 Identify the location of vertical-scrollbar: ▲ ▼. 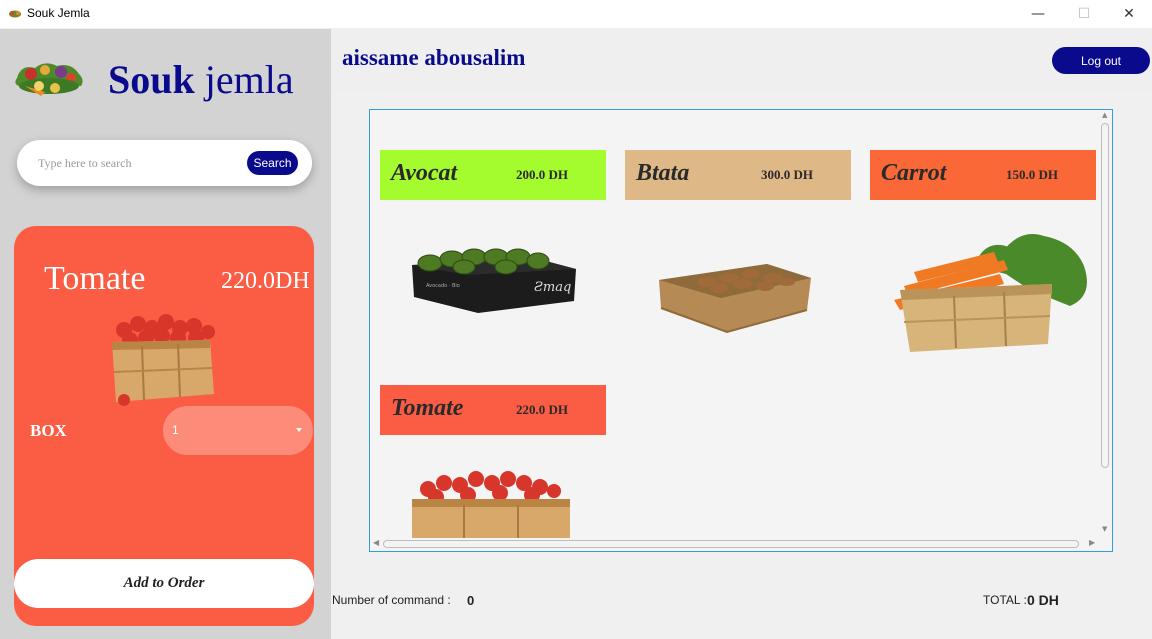
(1105, 323).